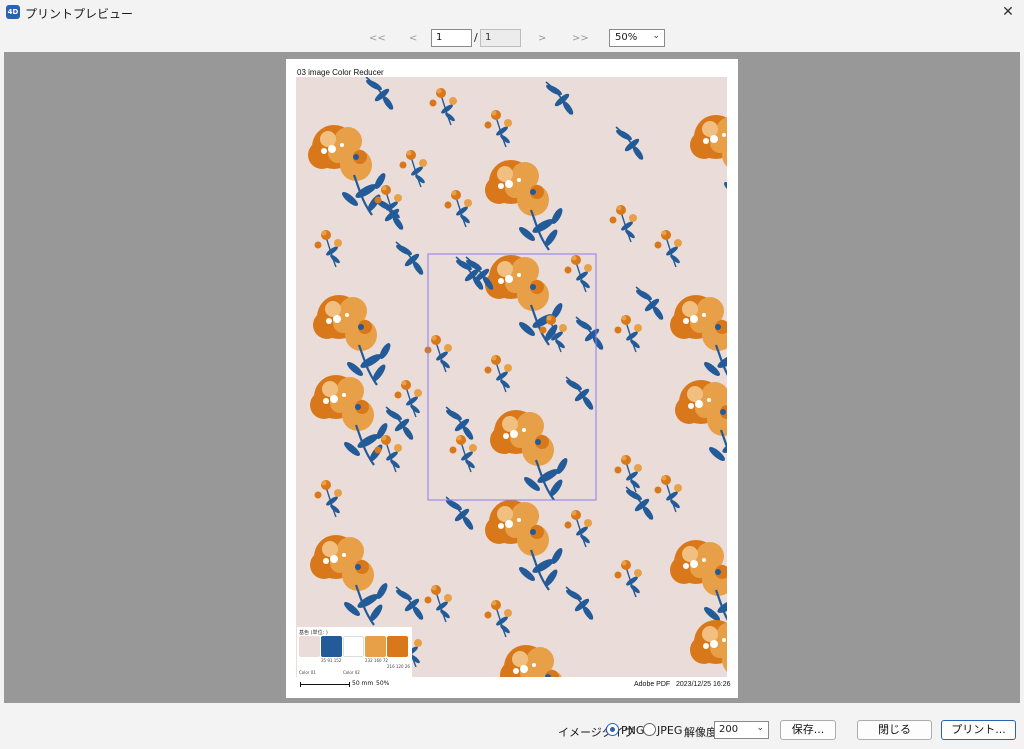 This screenshot has height=749, width=1024. Describe the element at coordinates (669, 730) in the screenshot. I see `jpeg-label: JPEG` at that location.